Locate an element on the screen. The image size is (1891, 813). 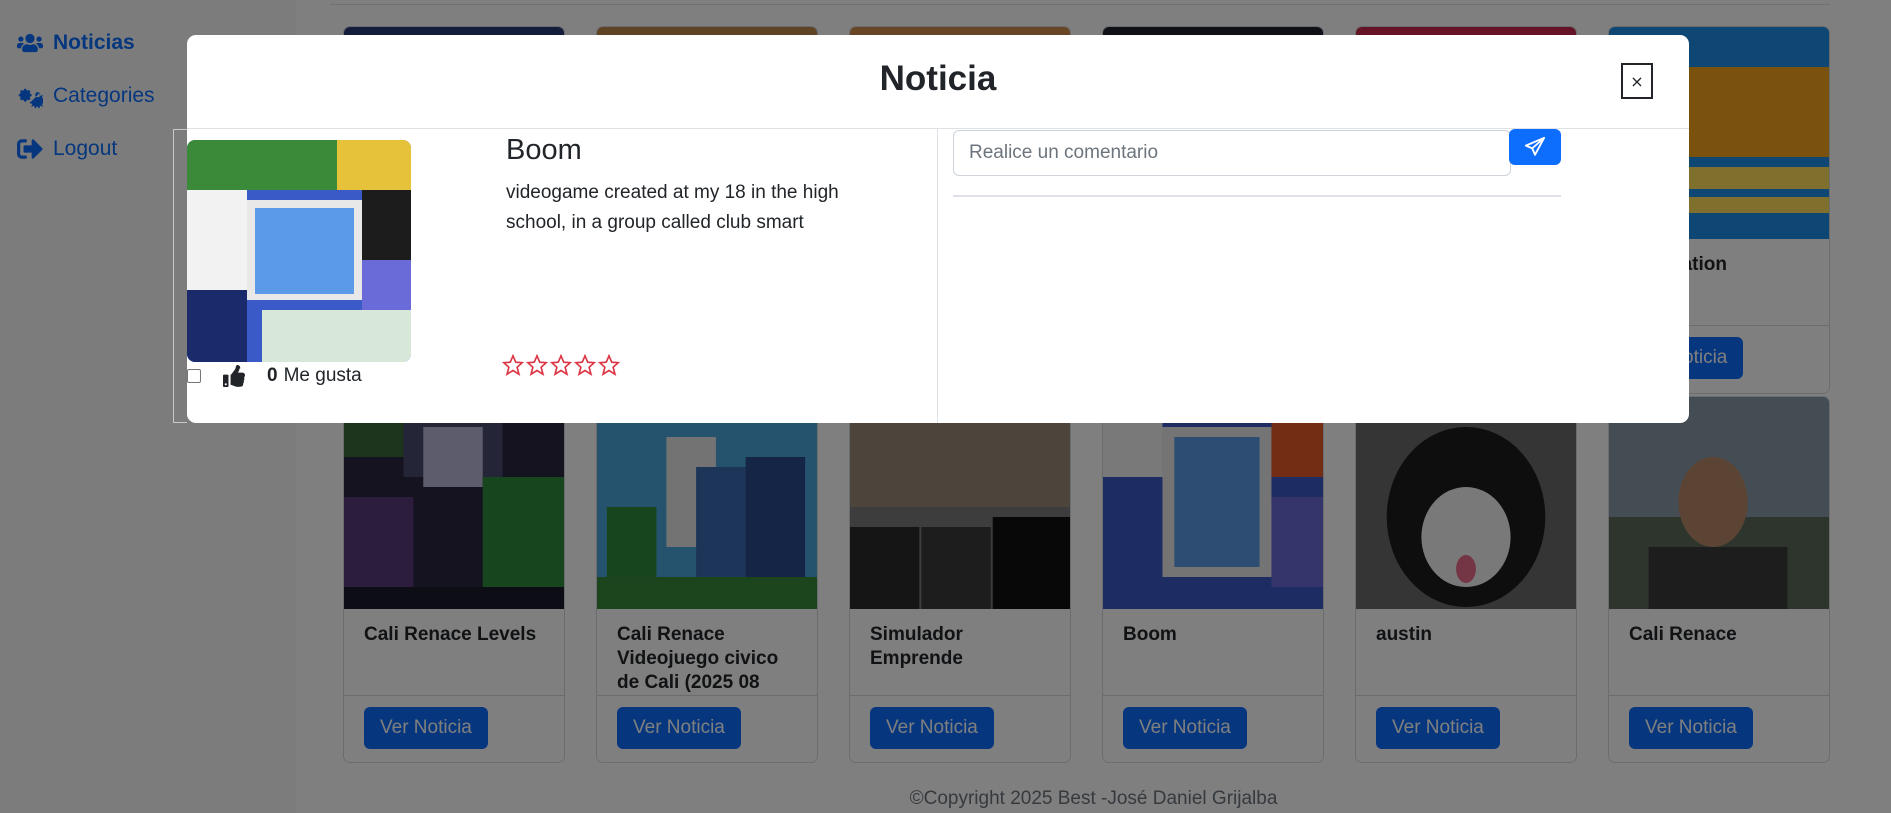
like-count: 0 is located at coordinates (272, 375).